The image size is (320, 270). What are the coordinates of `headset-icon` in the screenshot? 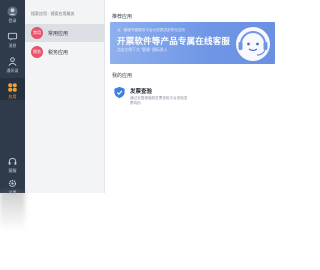 It's located at (13, 161).